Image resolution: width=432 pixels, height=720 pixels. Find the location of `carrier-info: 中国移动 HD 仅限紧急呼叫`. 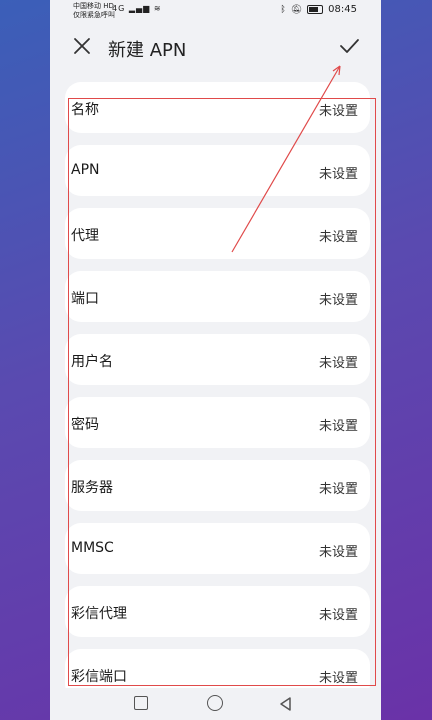

carrier-info: 中国移动 HD 仅限紧急呼叫 is located at coordinates (94, 11).